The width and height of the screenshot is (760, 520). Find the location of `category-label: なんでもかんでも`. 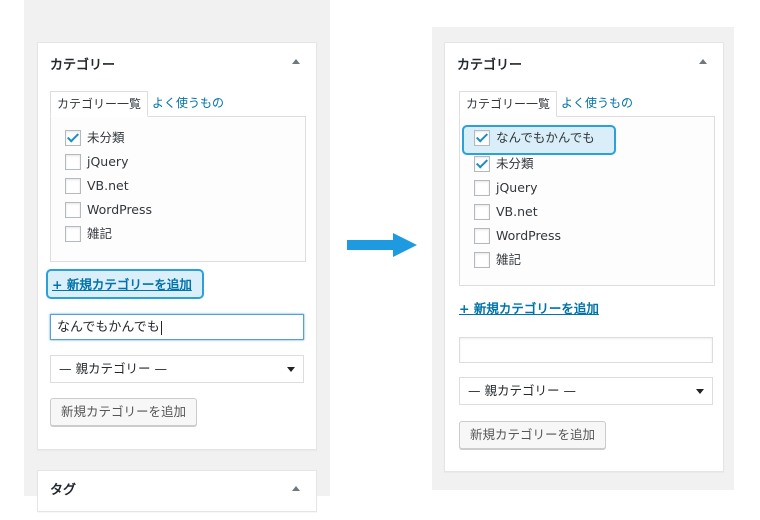

category-label: なんでもかんでも is located at coordinates (545, 137).